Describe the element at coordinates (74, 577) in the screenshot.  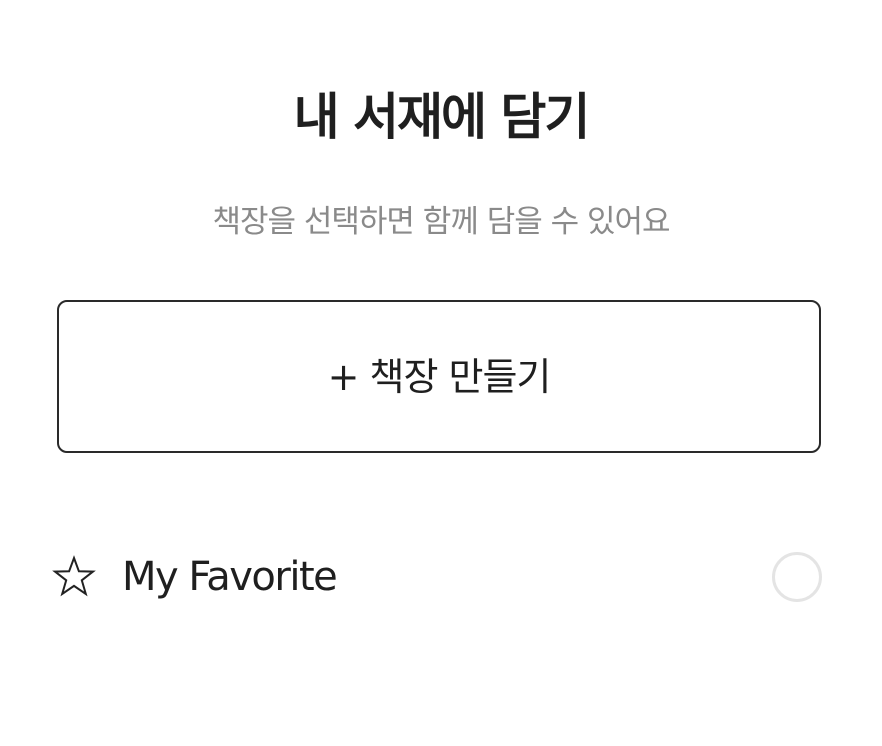
I see `star-outline-icon` at that location.